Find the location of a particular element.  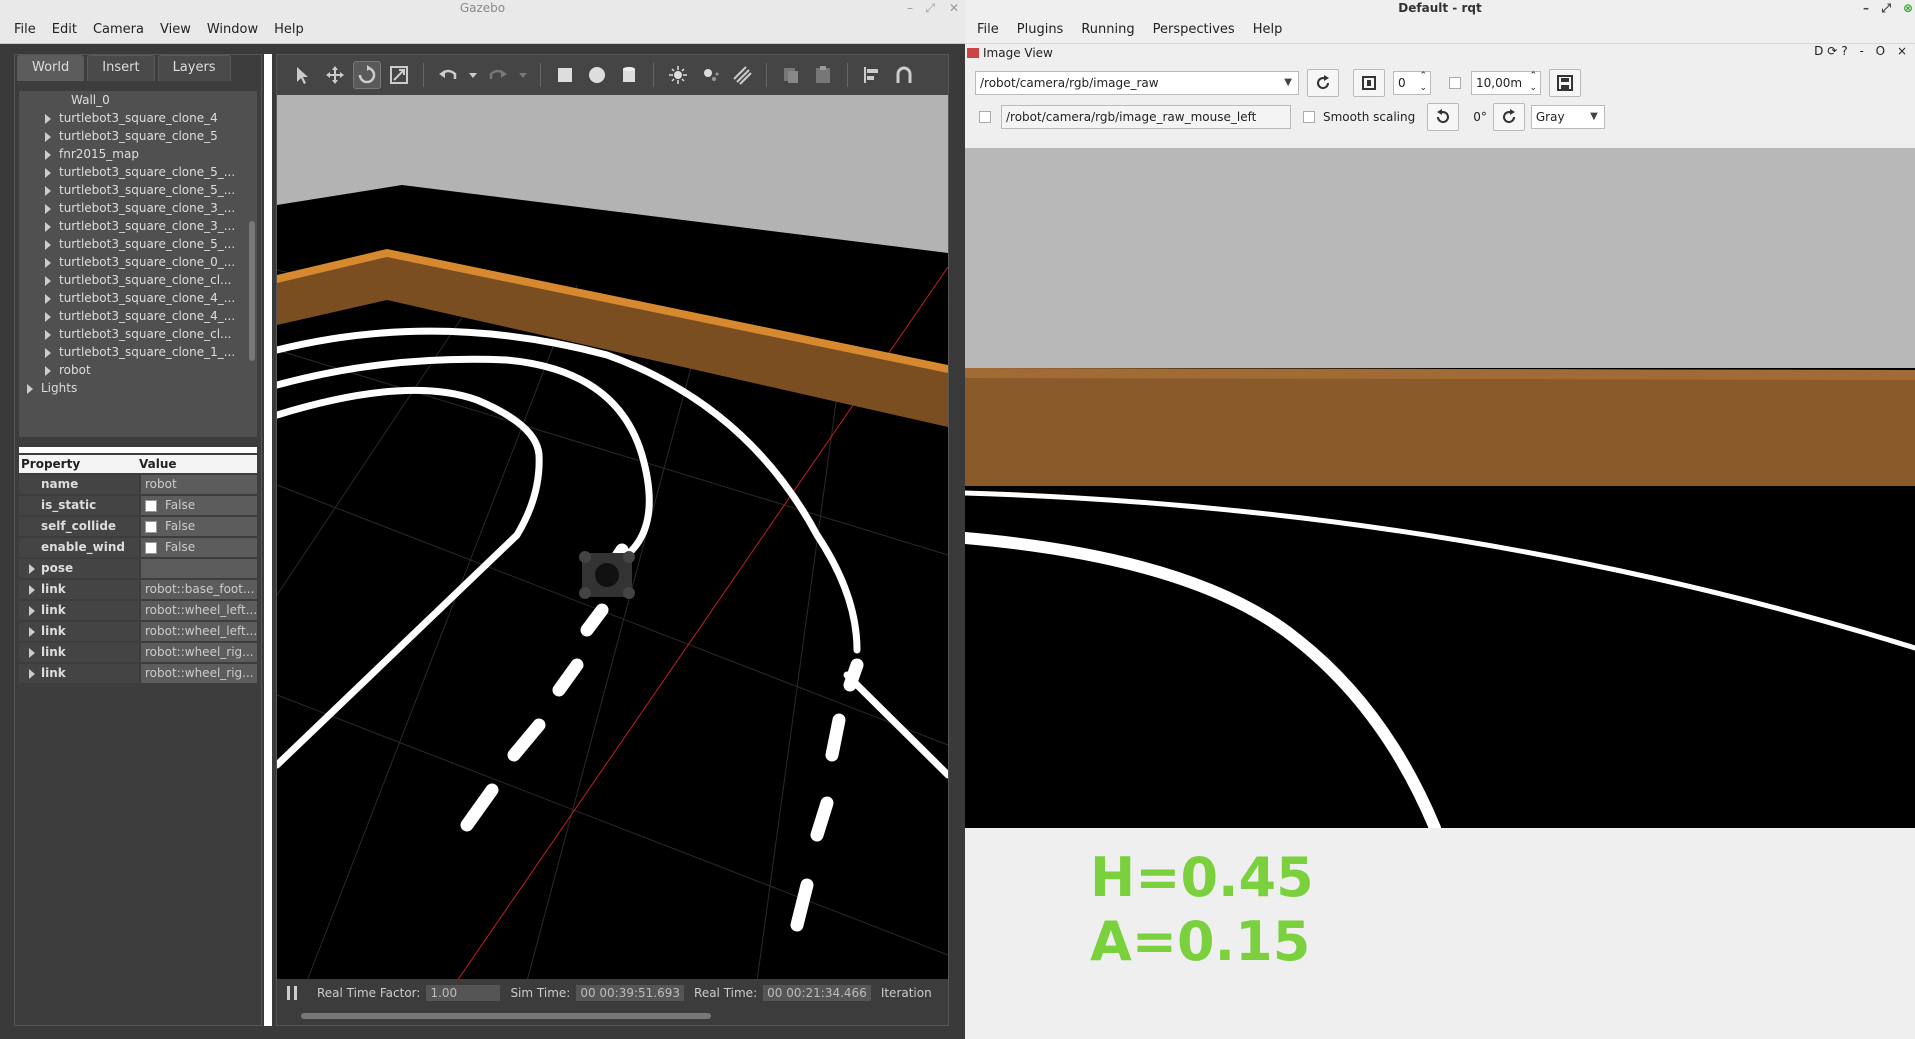

tree-item: turtlebot3_square_clone_5 is located at coordinates (138, 136).